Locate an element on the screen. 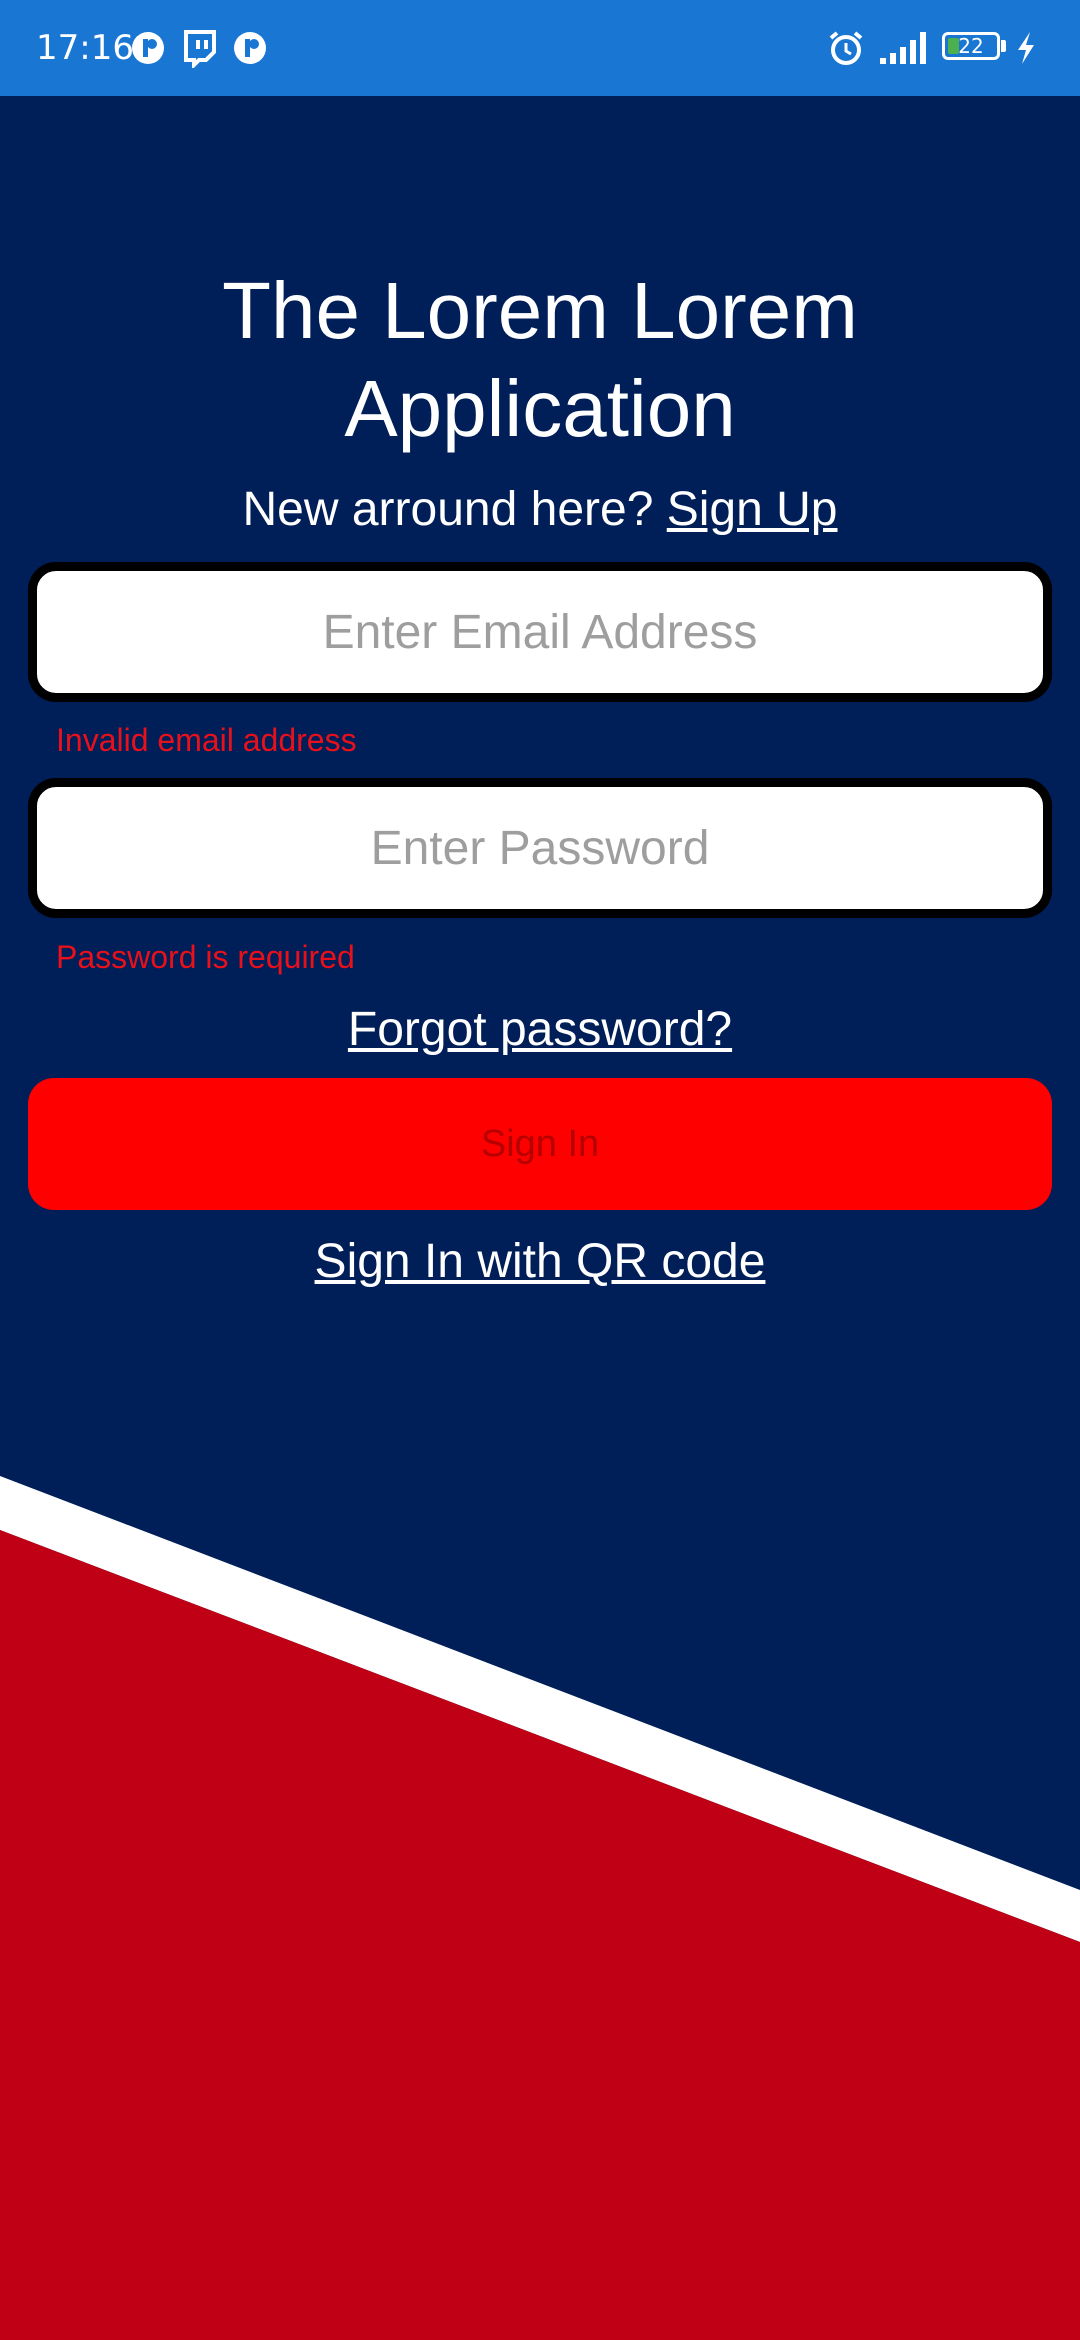 This screenshot has width=1080, height=2340. twitch-notification-icon is located at coordinates (200, 48).